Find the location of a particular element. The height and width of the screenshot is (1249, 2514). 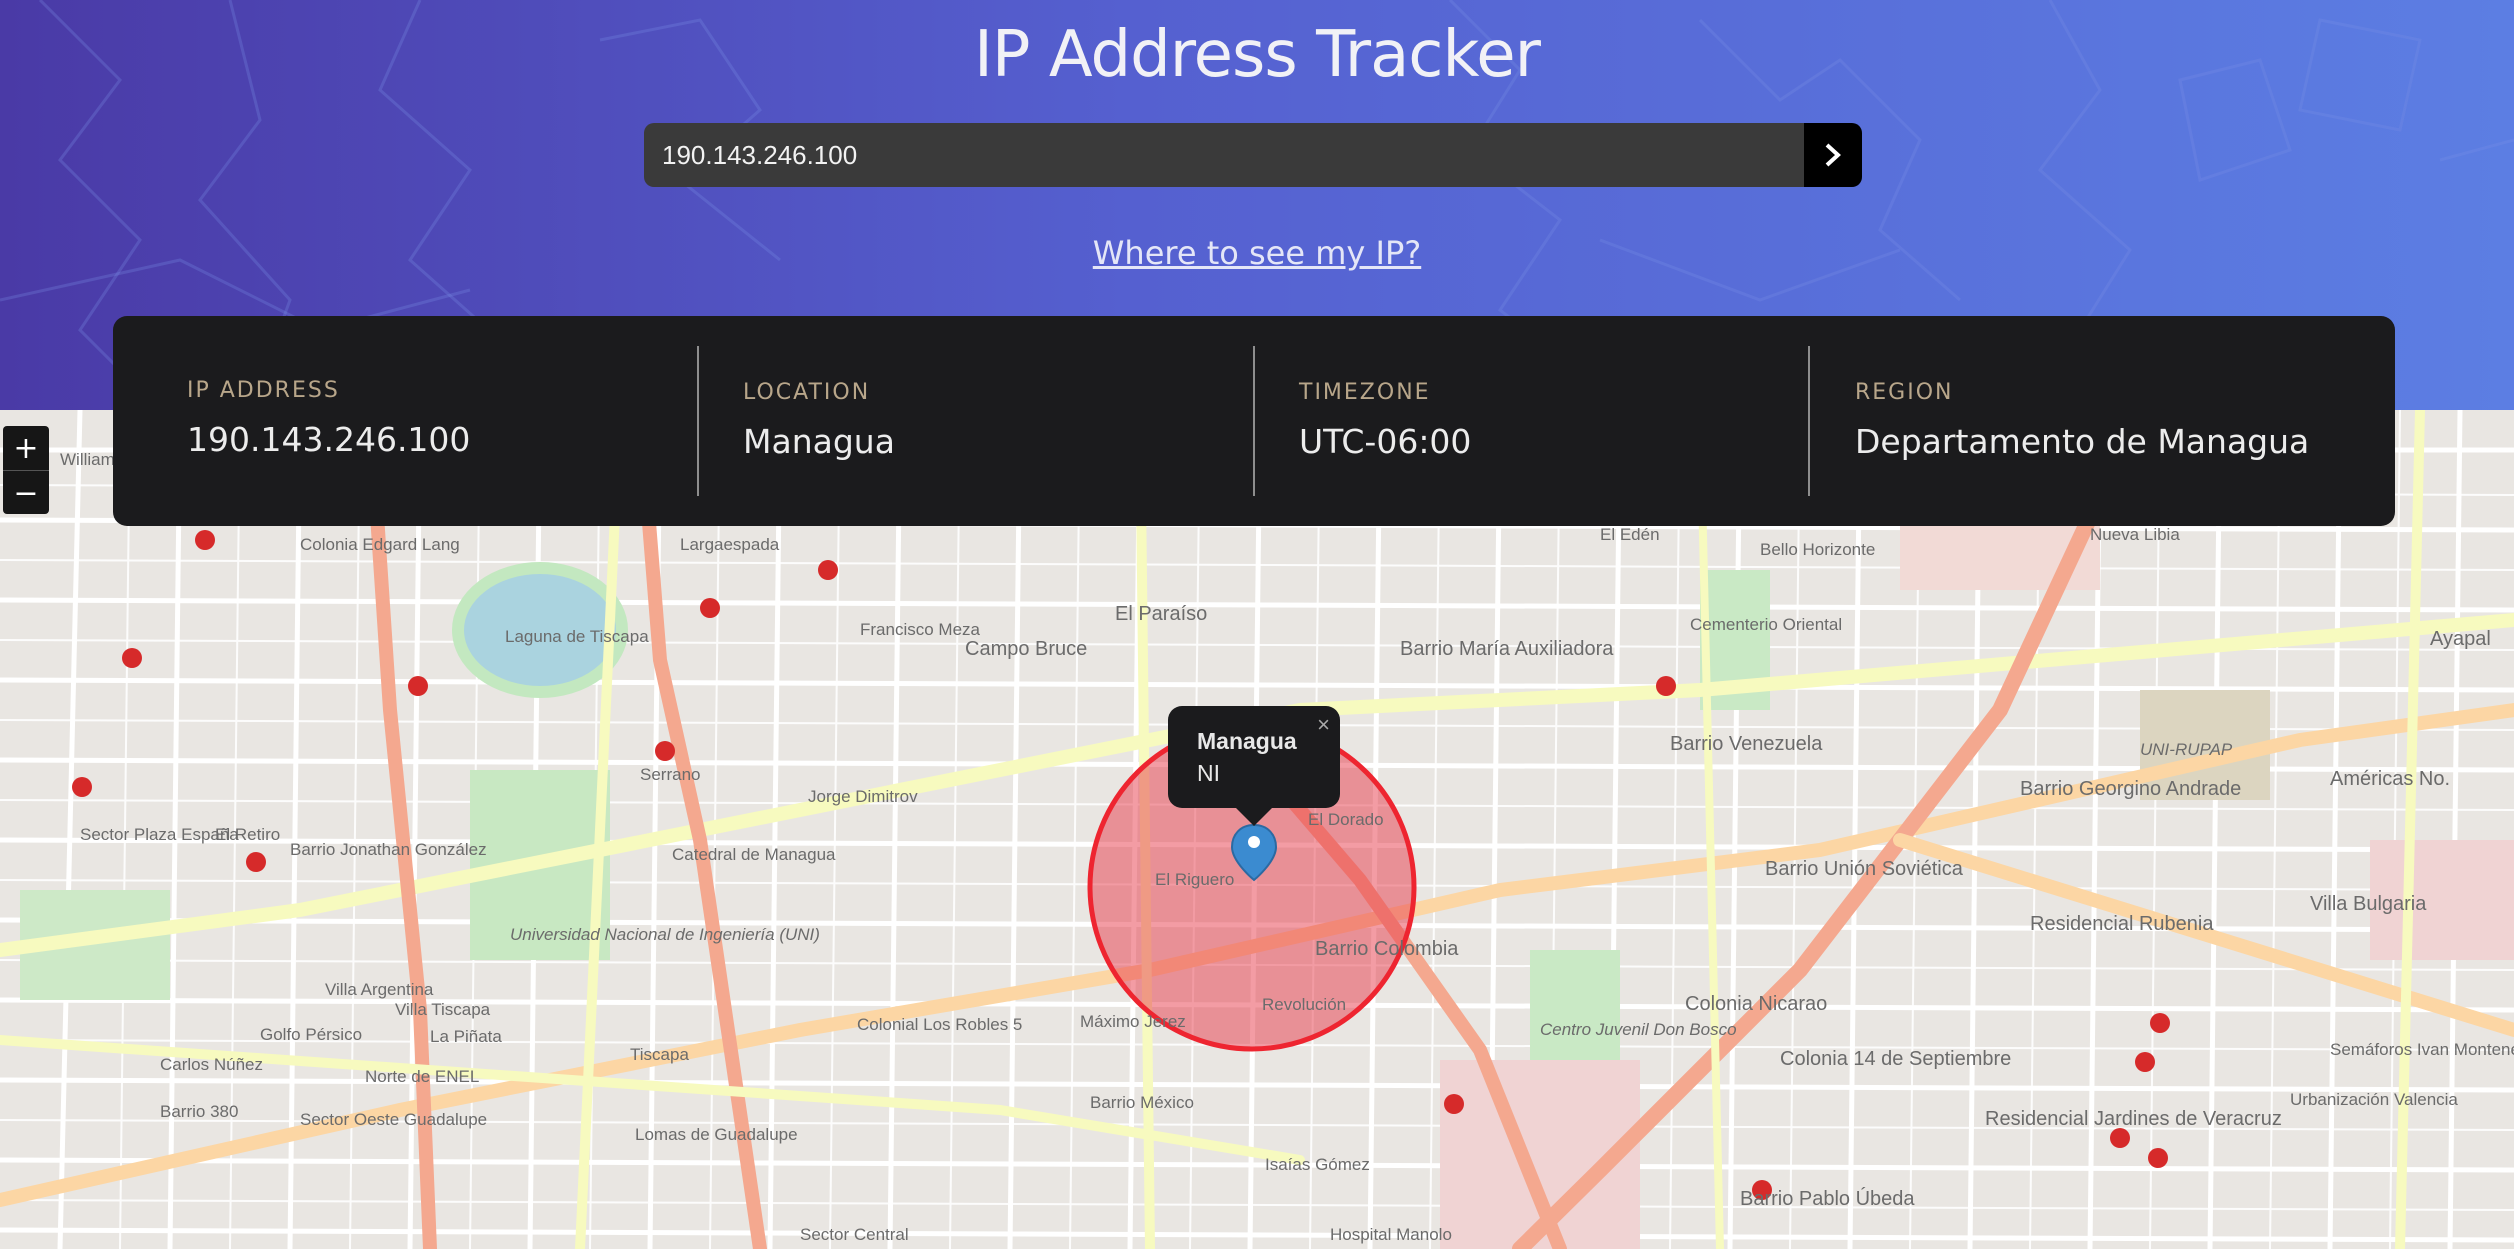

map-label: Residencial Jardines de Veracruz is located at coordinates (2133, 1119).